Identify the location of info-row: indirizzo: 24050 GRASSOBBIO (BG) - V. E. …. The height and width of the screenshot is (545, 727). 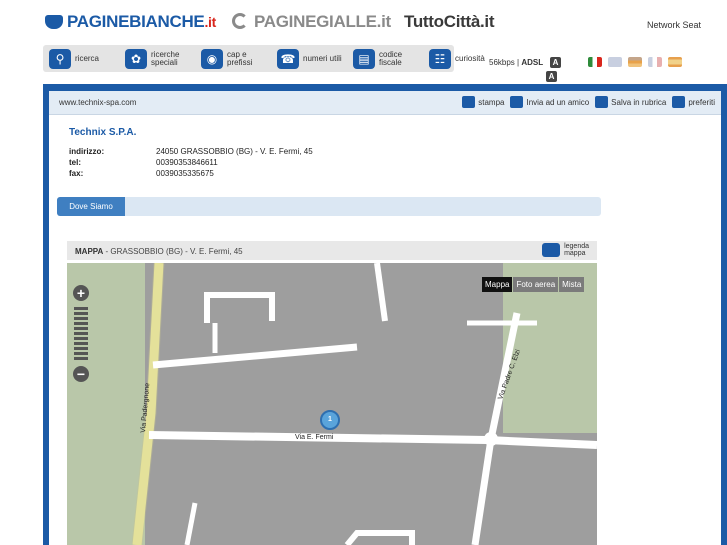
(191, 151).